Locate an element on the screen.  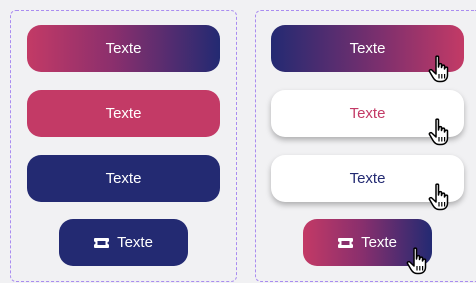
navy-button-default: Texte is located at coordinates (123, 178).